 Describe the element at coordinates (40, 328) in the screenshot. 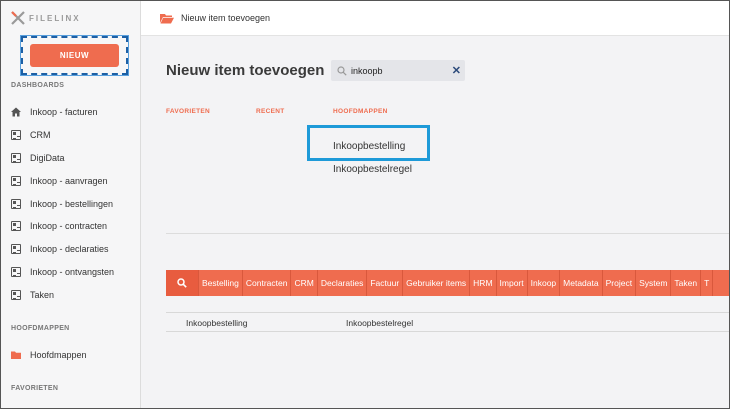

I see `hoofdmappen-section-label: HOOFDMAPPEN` at that location.